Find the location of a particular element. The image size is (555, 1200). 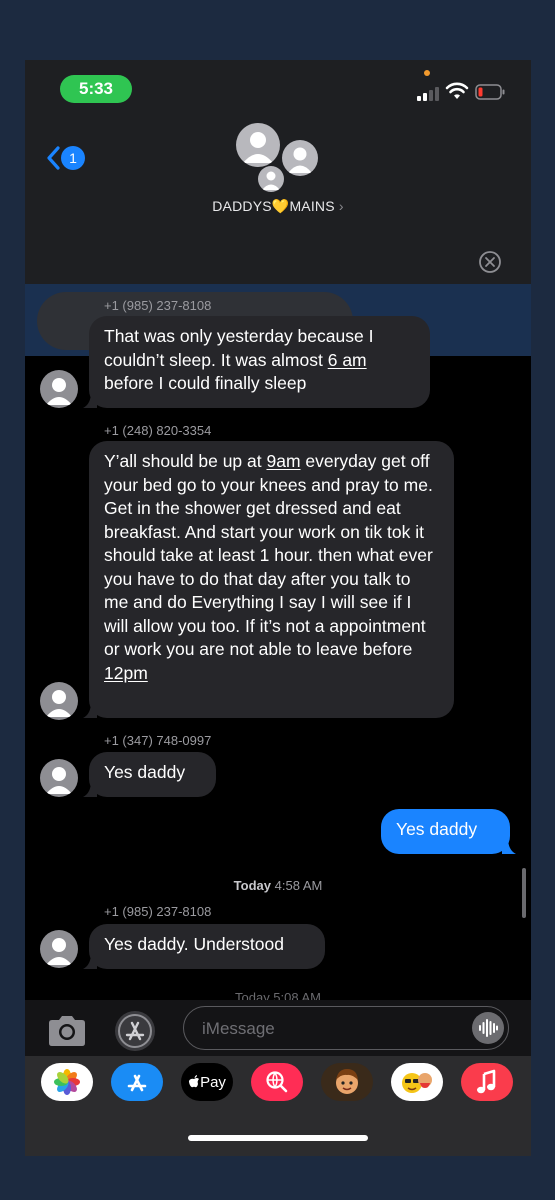

images-search-app-icon is located at coordinates (277, 1082).